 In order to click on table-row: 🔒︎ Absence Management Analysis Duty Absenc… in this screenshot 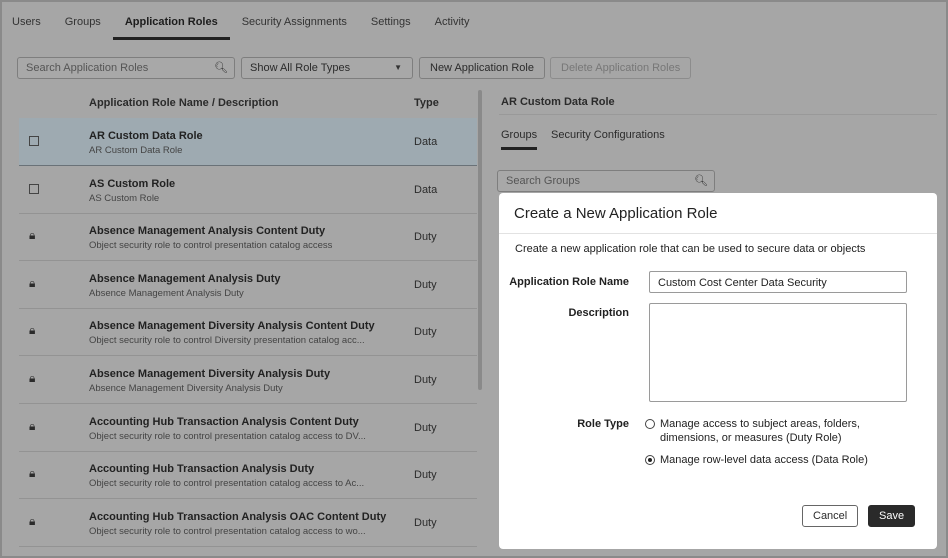, I will do `click(248, 285)`.